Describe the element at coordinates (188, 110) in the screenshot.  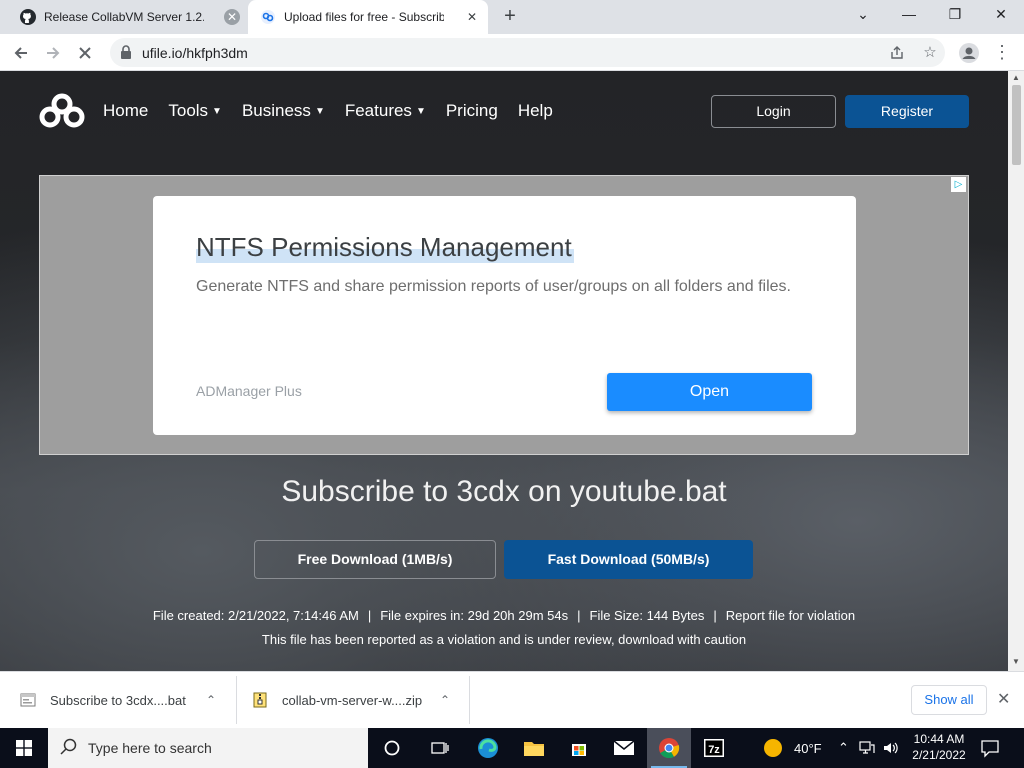
I see `nav-label: Tools` at that location.